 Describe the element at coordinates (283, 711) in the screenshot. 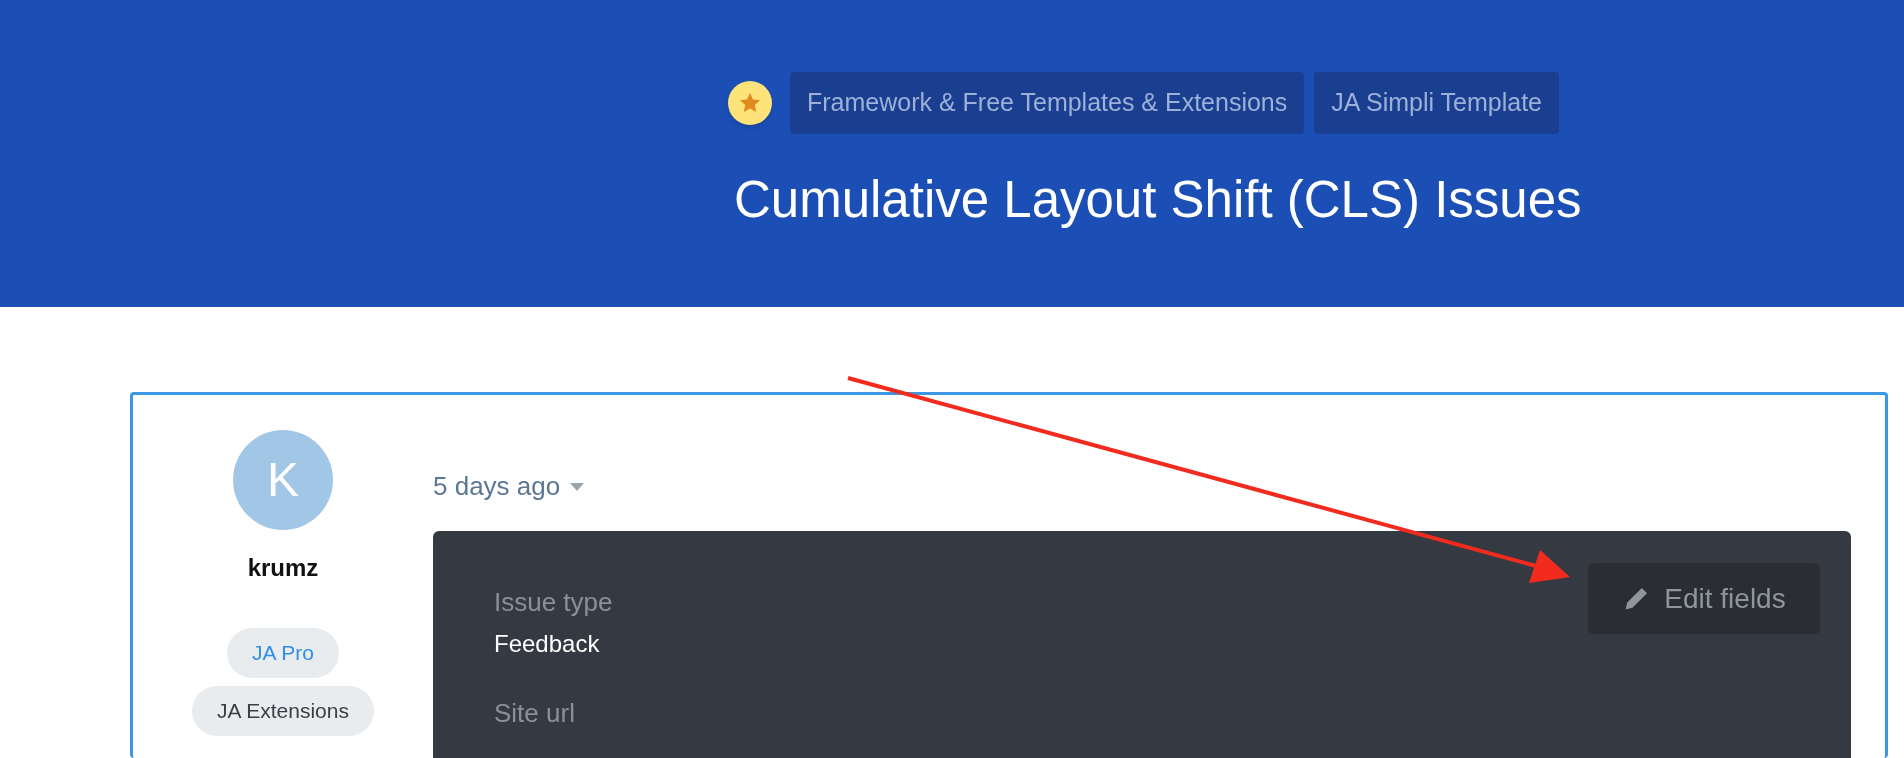

I see `user-badge: JA Extensions` at that location.